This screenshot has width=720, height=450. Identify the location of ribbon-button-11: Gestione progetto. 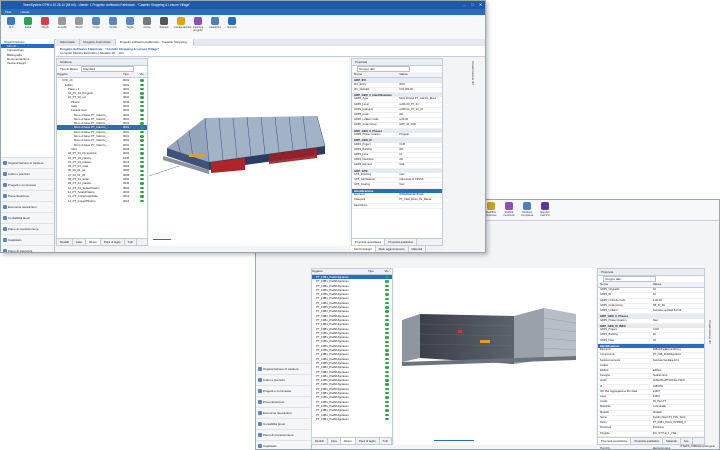
(198, 24).